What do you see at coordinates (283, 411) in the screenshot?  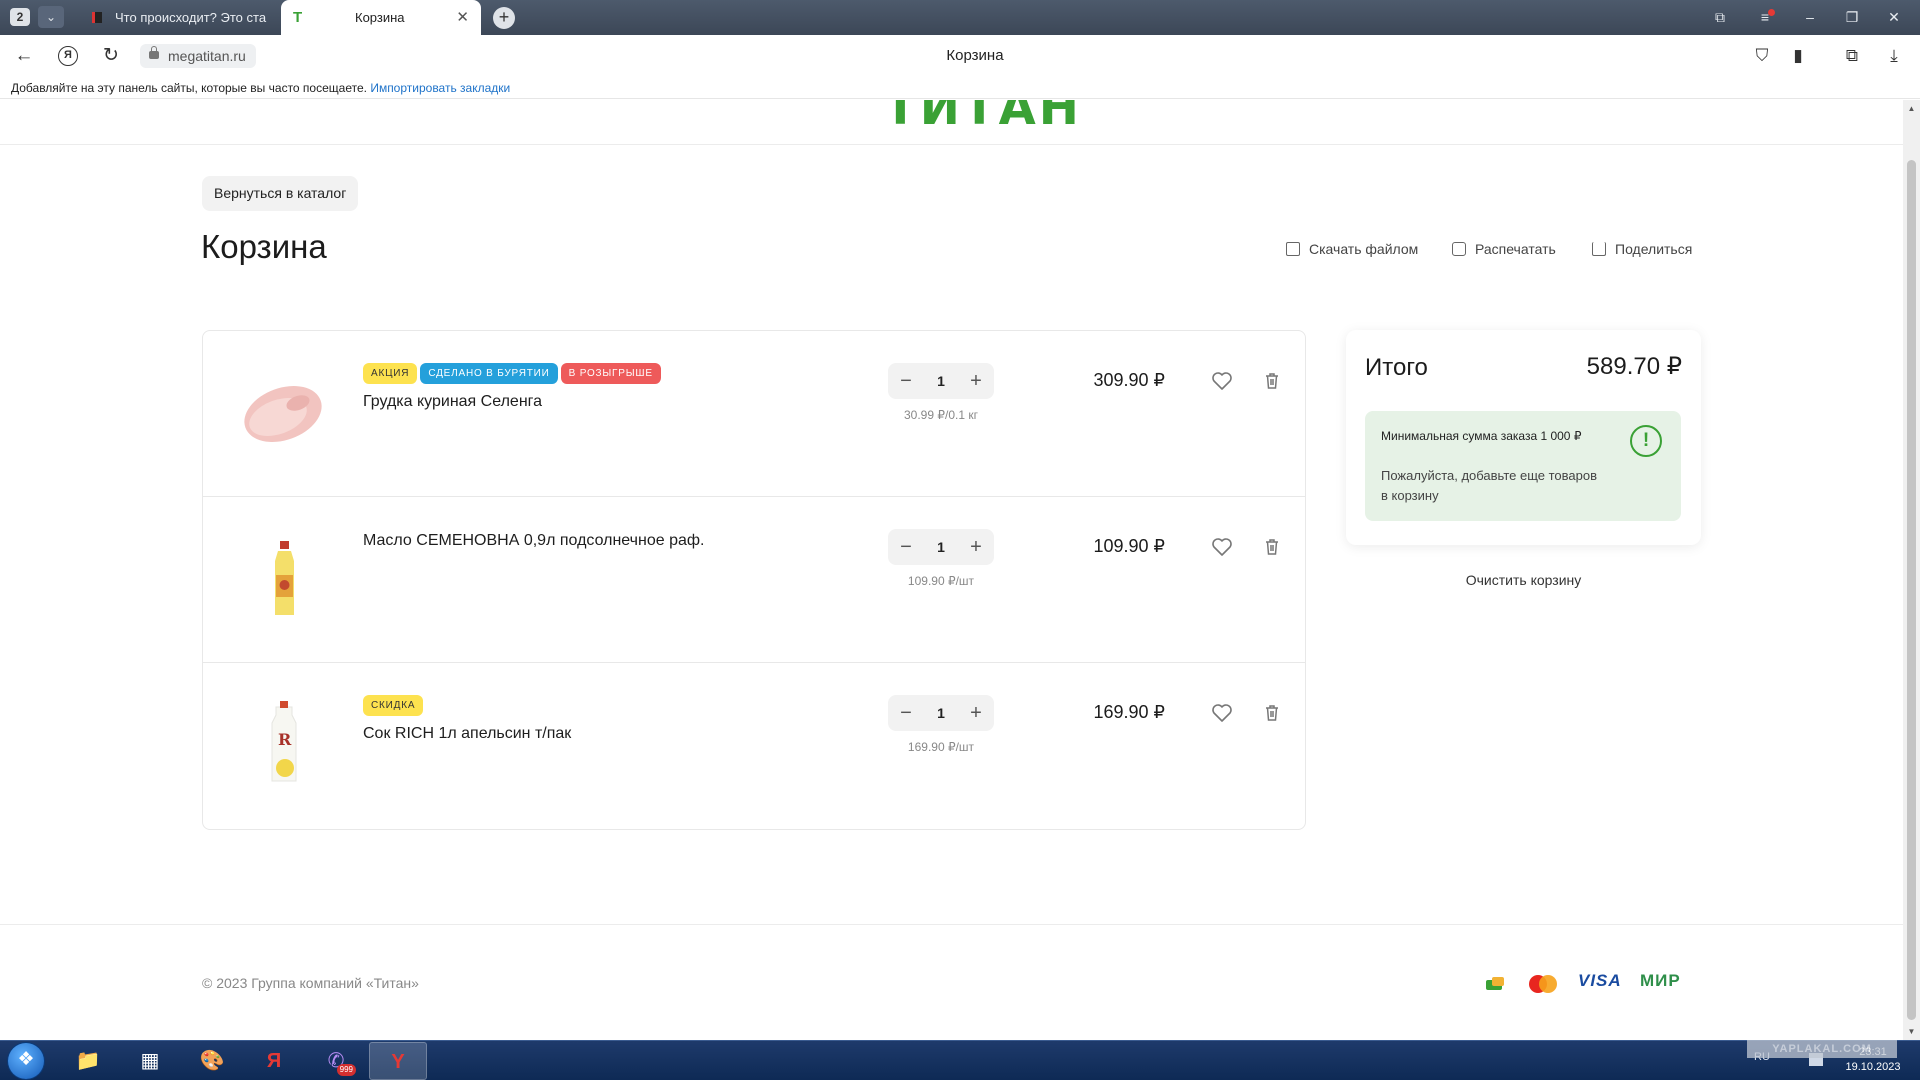 I see `chicken-breast-image` at bounding box center [283, 411].